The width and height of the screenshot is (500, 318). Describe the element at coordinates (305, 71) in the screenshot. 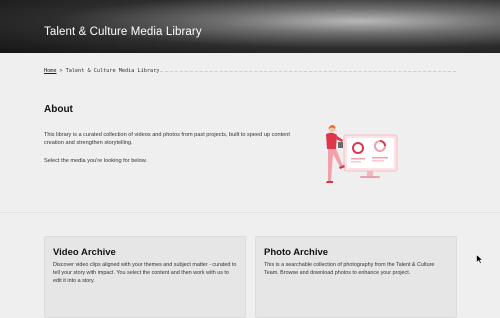

I see `breadcrumb-divider` at that location.